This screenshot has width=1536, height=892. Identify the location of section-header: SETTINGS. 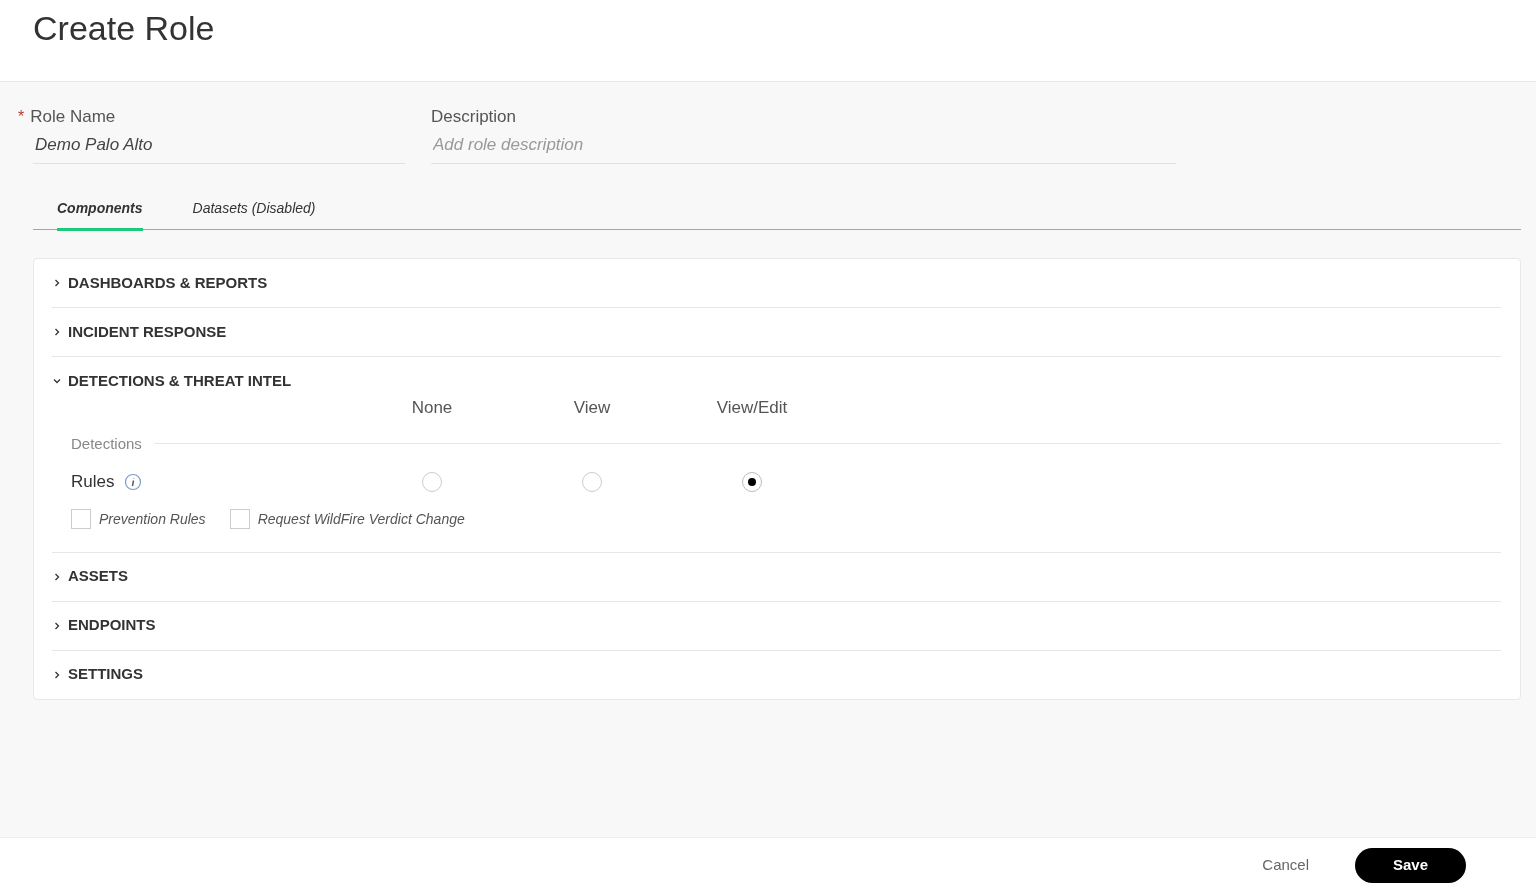
(776, 674).